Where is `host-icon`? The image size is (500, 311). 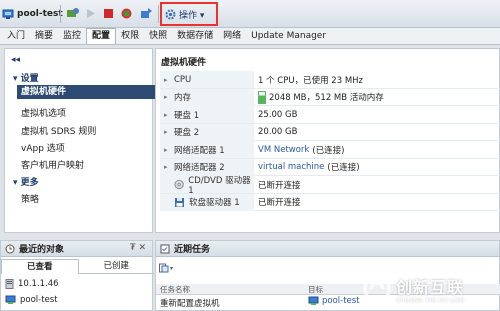
host-icon is located at coordinates (9, 284).